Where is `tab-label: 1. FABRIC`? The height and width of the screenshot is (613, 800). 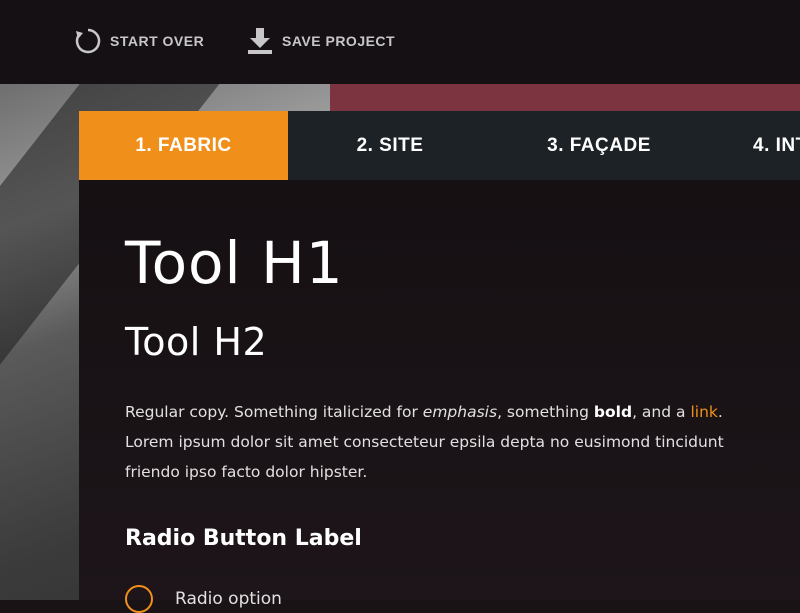
tab-label: 1. FABRIC is located at coordinates (183, 145).